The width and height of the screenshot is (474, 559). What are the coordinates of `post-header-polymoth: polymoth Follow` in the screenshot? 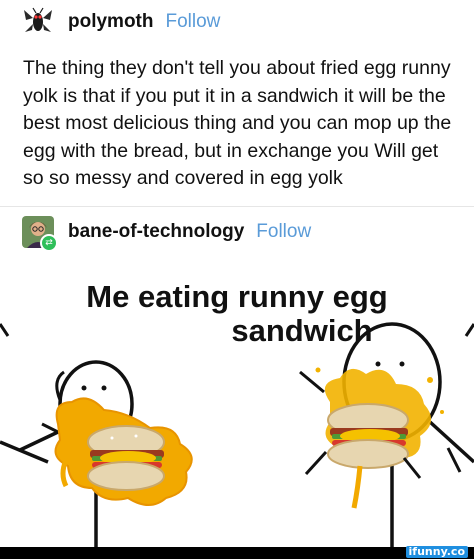 It's located at (121, 22).